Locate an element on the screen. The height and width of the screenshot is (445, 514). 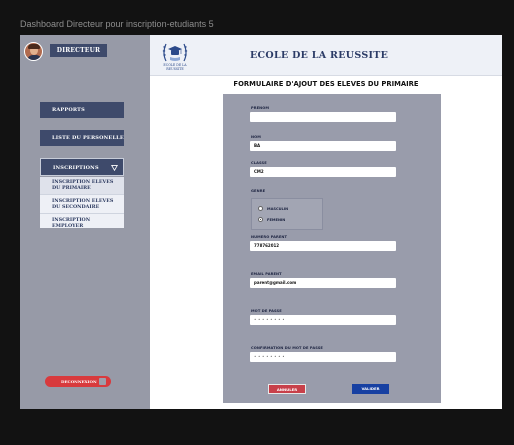
radio-masculin: MASCULIN is located at coordinates (273, 208).